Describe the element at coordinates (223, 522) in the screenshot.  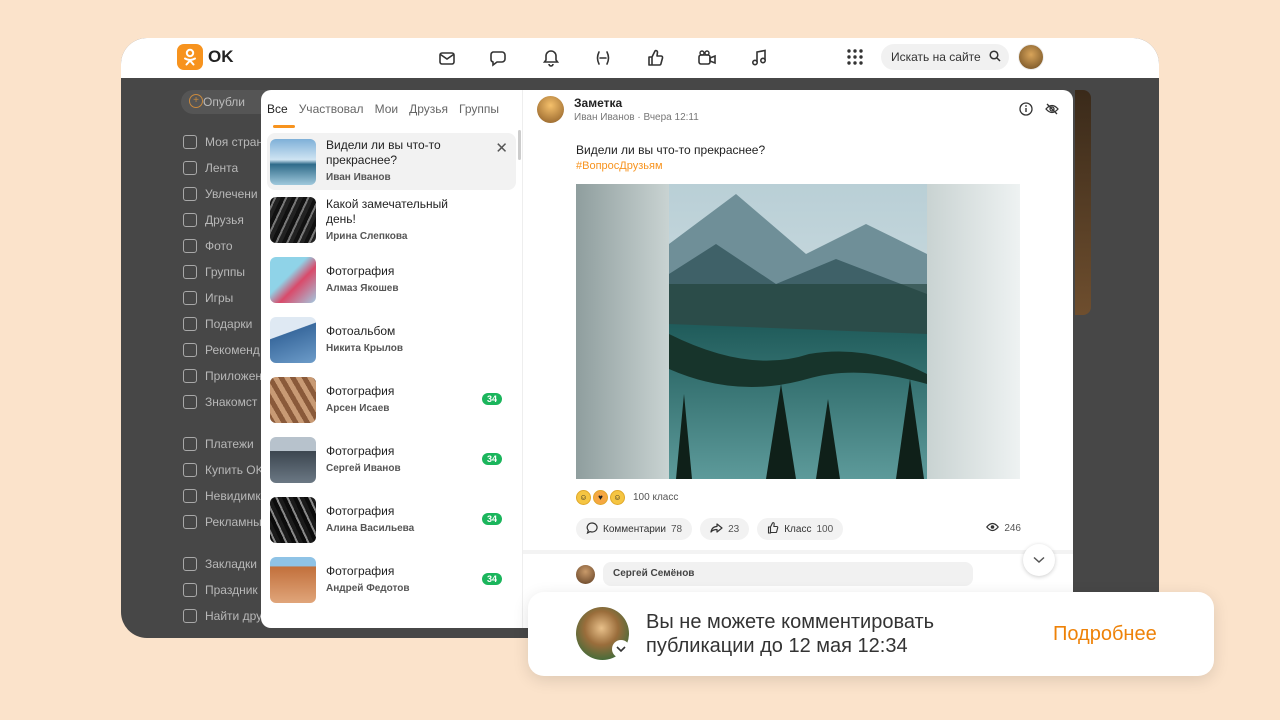
I see `sidebar-item: Рекламны` at that location.